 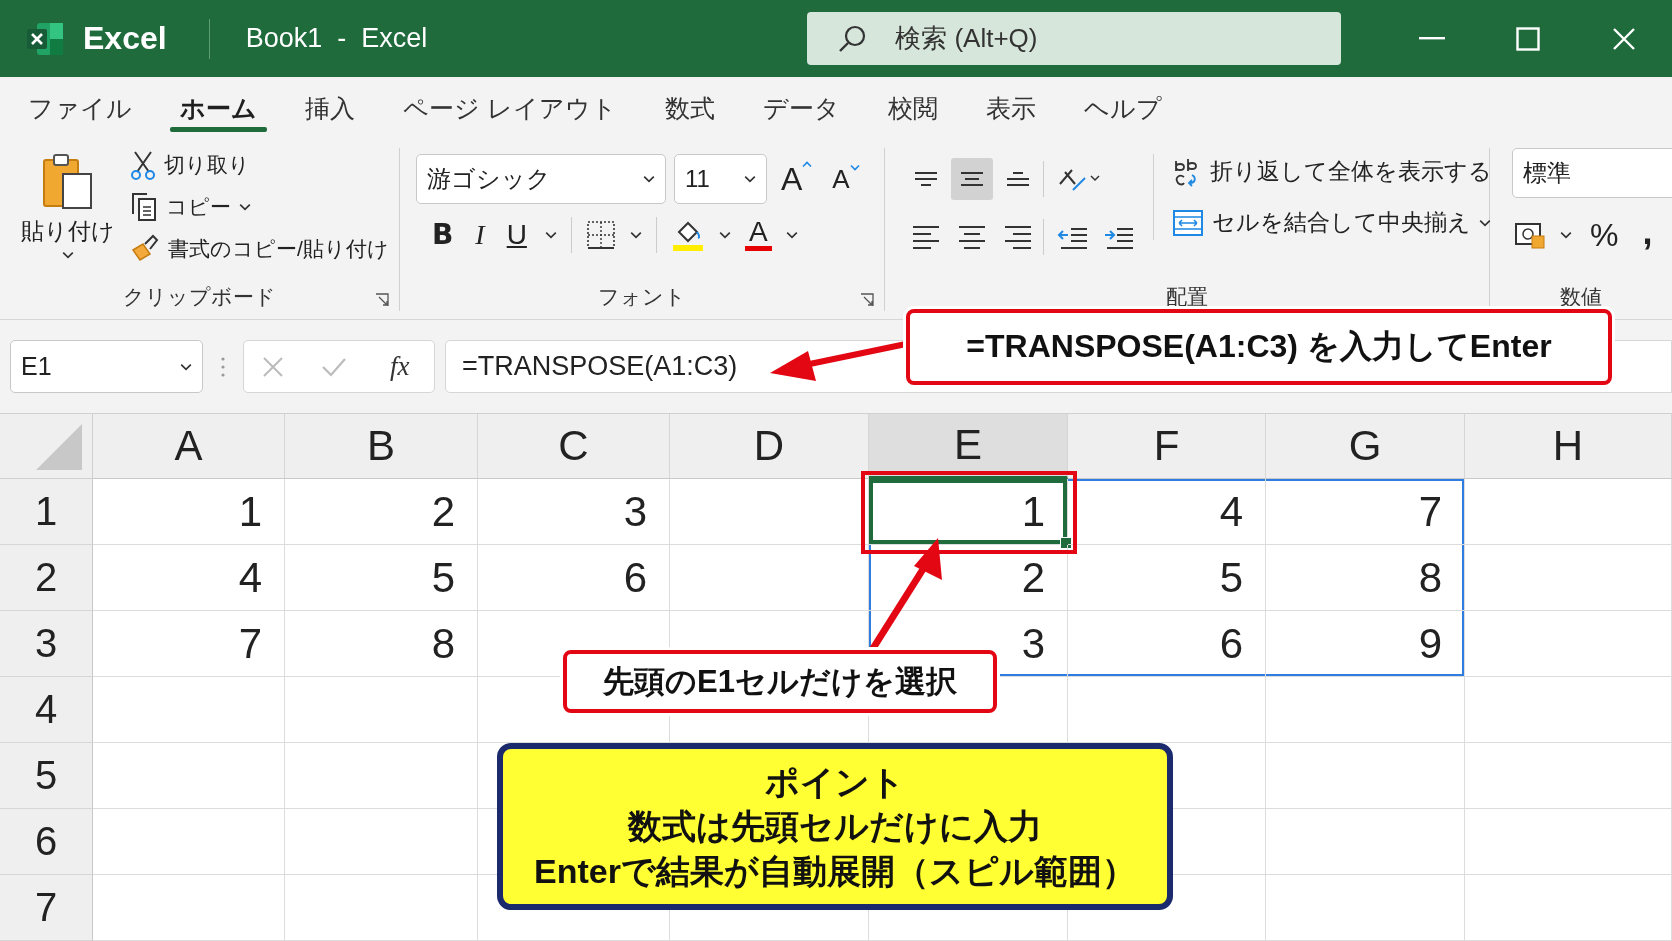 What do you see at coordinates (125, 38) in the screenshot?
I see `app-name: Excel` at bounding box center [125, 38].